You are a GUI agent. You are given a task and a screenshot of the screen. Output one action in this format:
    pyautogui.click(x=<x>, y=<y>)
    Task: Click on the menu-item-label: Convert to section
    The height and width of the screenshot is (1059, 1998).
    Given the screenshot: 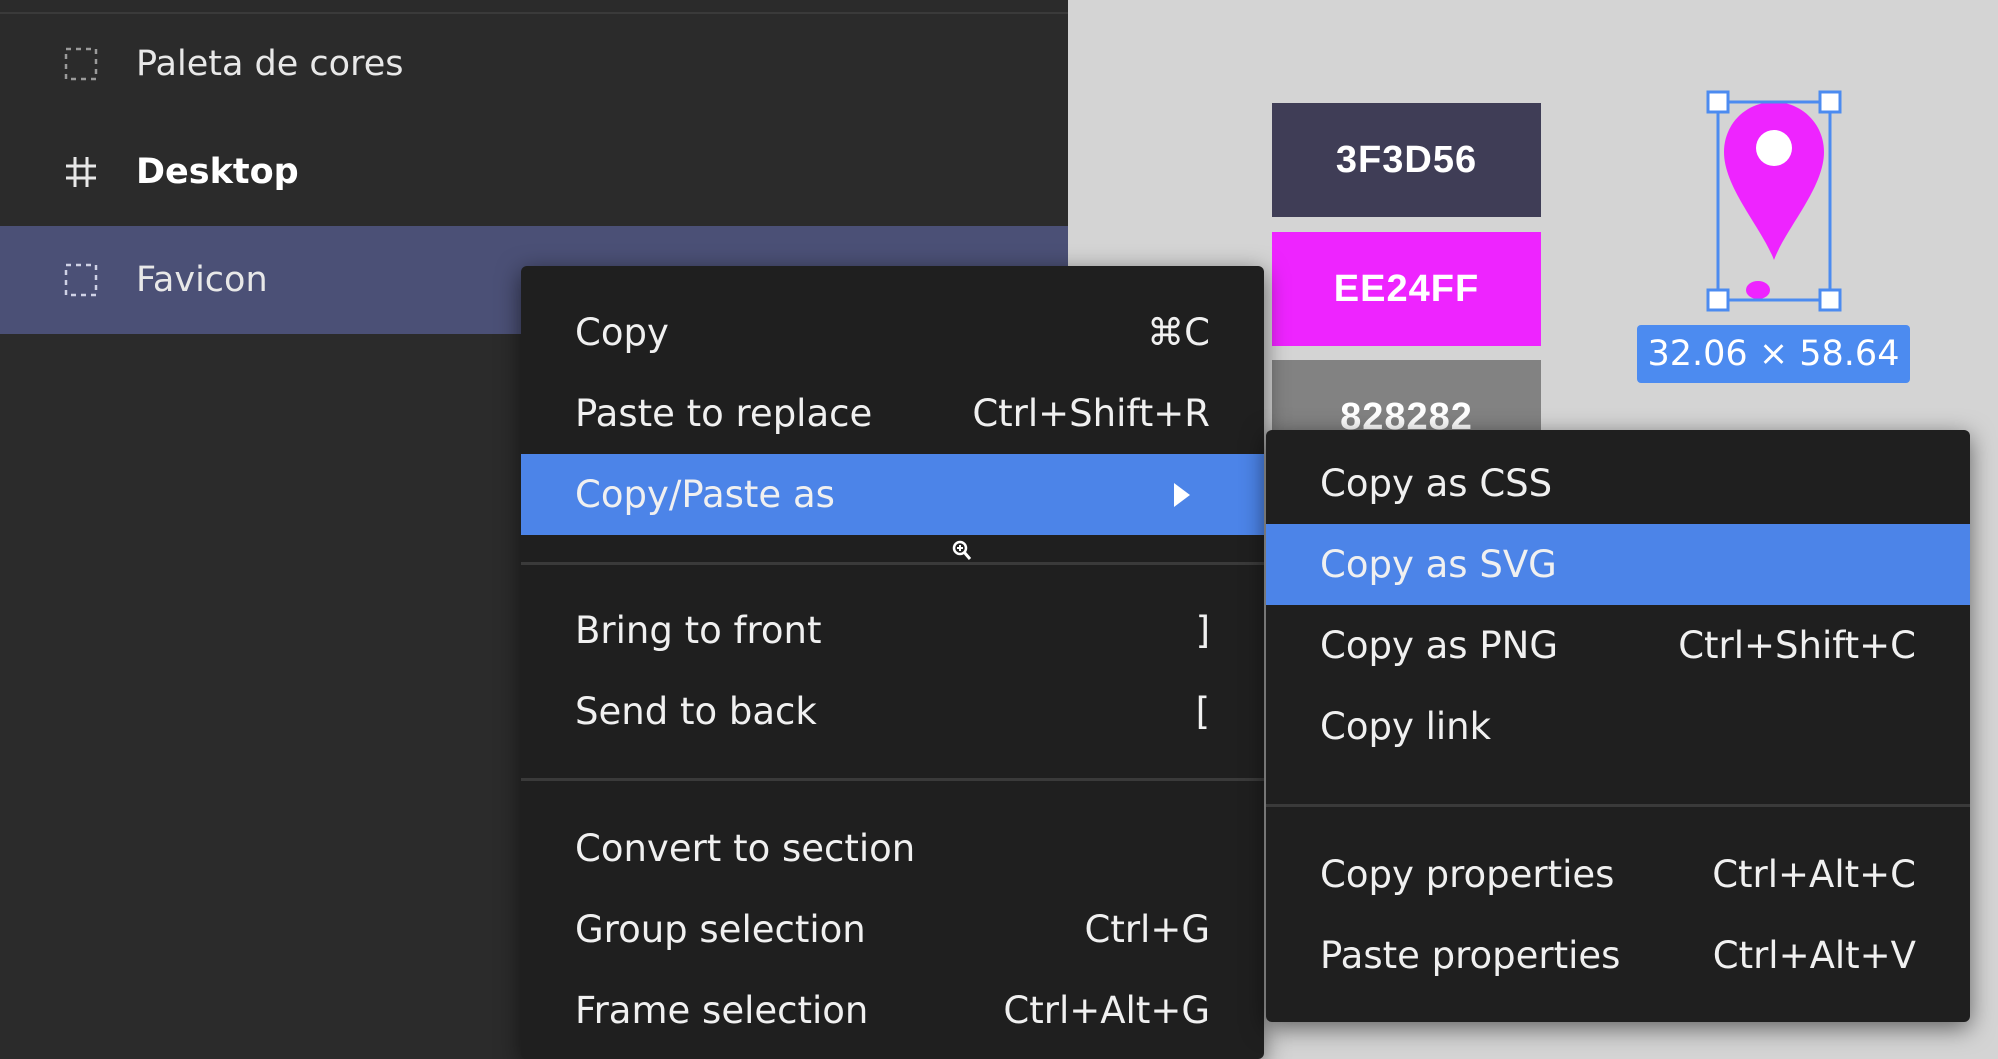 What is the action you would take?
    pyautogui.click(x=745, y=848)
    